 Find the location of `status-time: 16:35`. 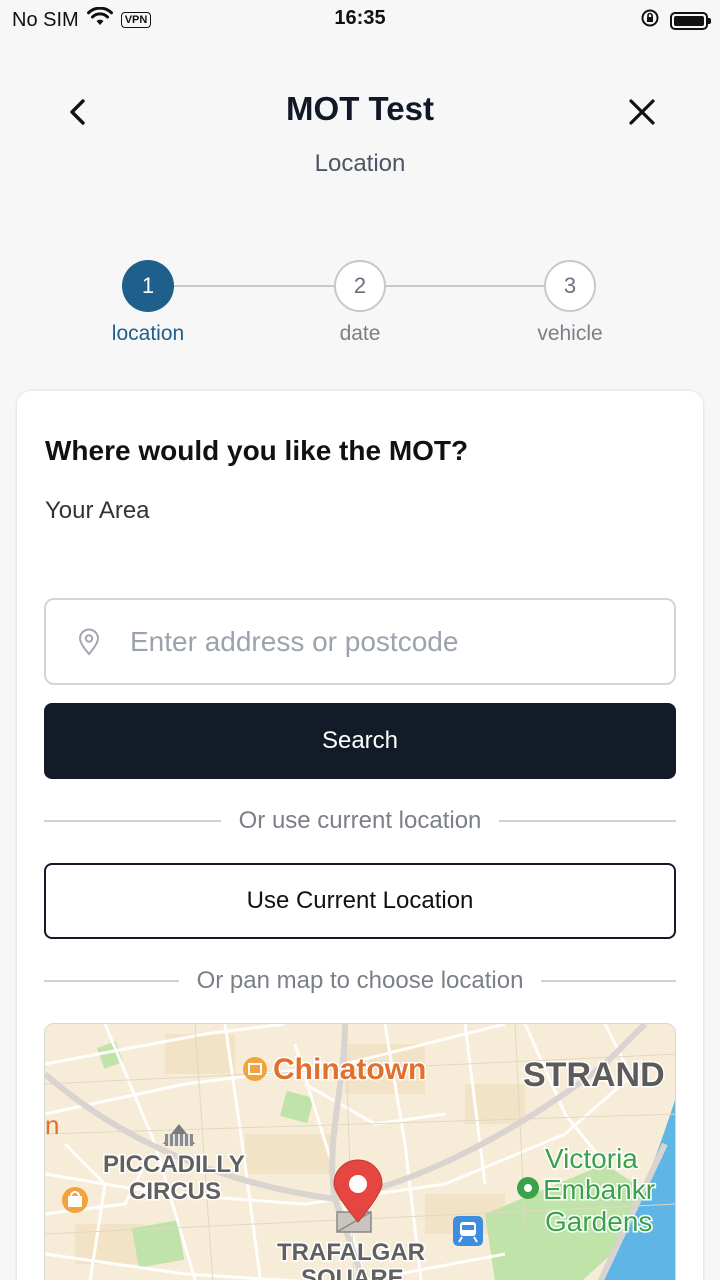

status-time: 16:35 is located at coordinates (360, 18).